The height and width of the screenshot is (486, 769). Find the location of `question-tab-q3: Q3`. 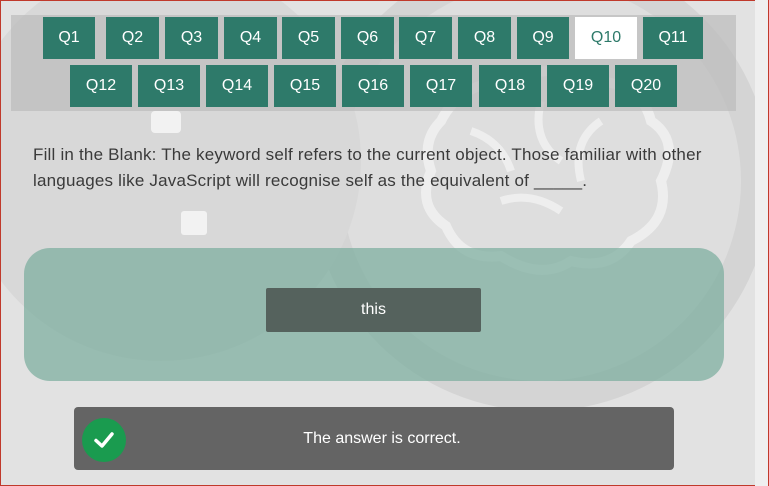

question-tab-q3: Q3 is located at coordinates (191, 38).